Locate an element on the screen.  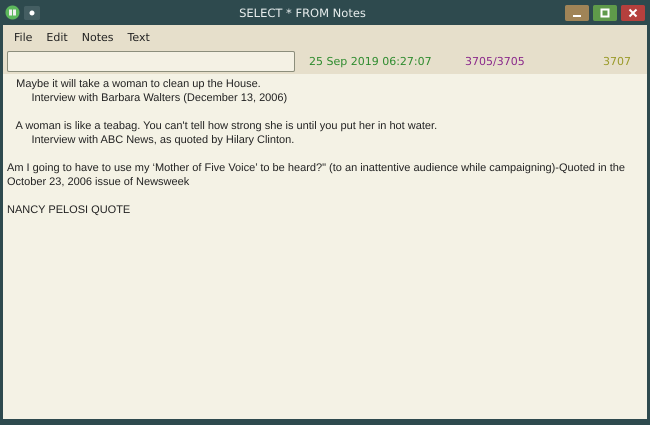
maximize-button is located at coordinates (605, 12).